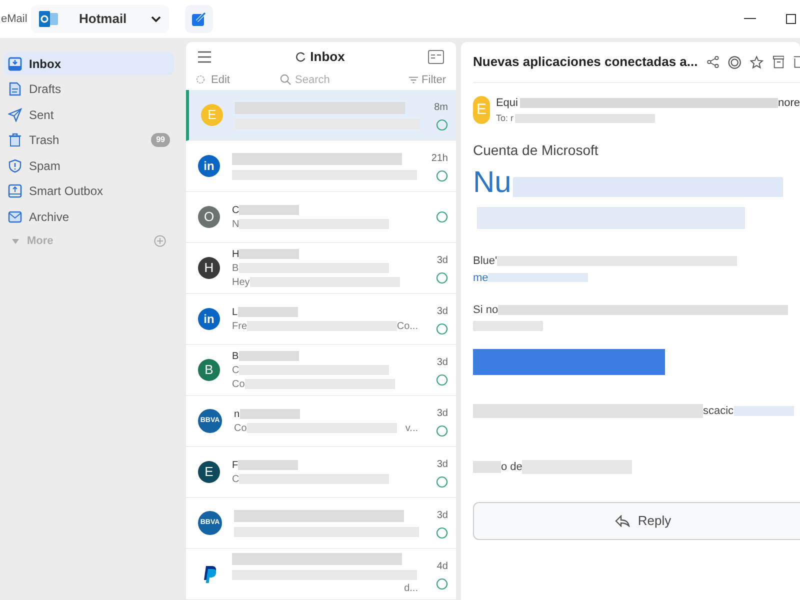 This screenshot has width=800, height=600. Describe the element at coordinates (321, 115) in the screenshot. I see `message-row: E 8m` at that location.